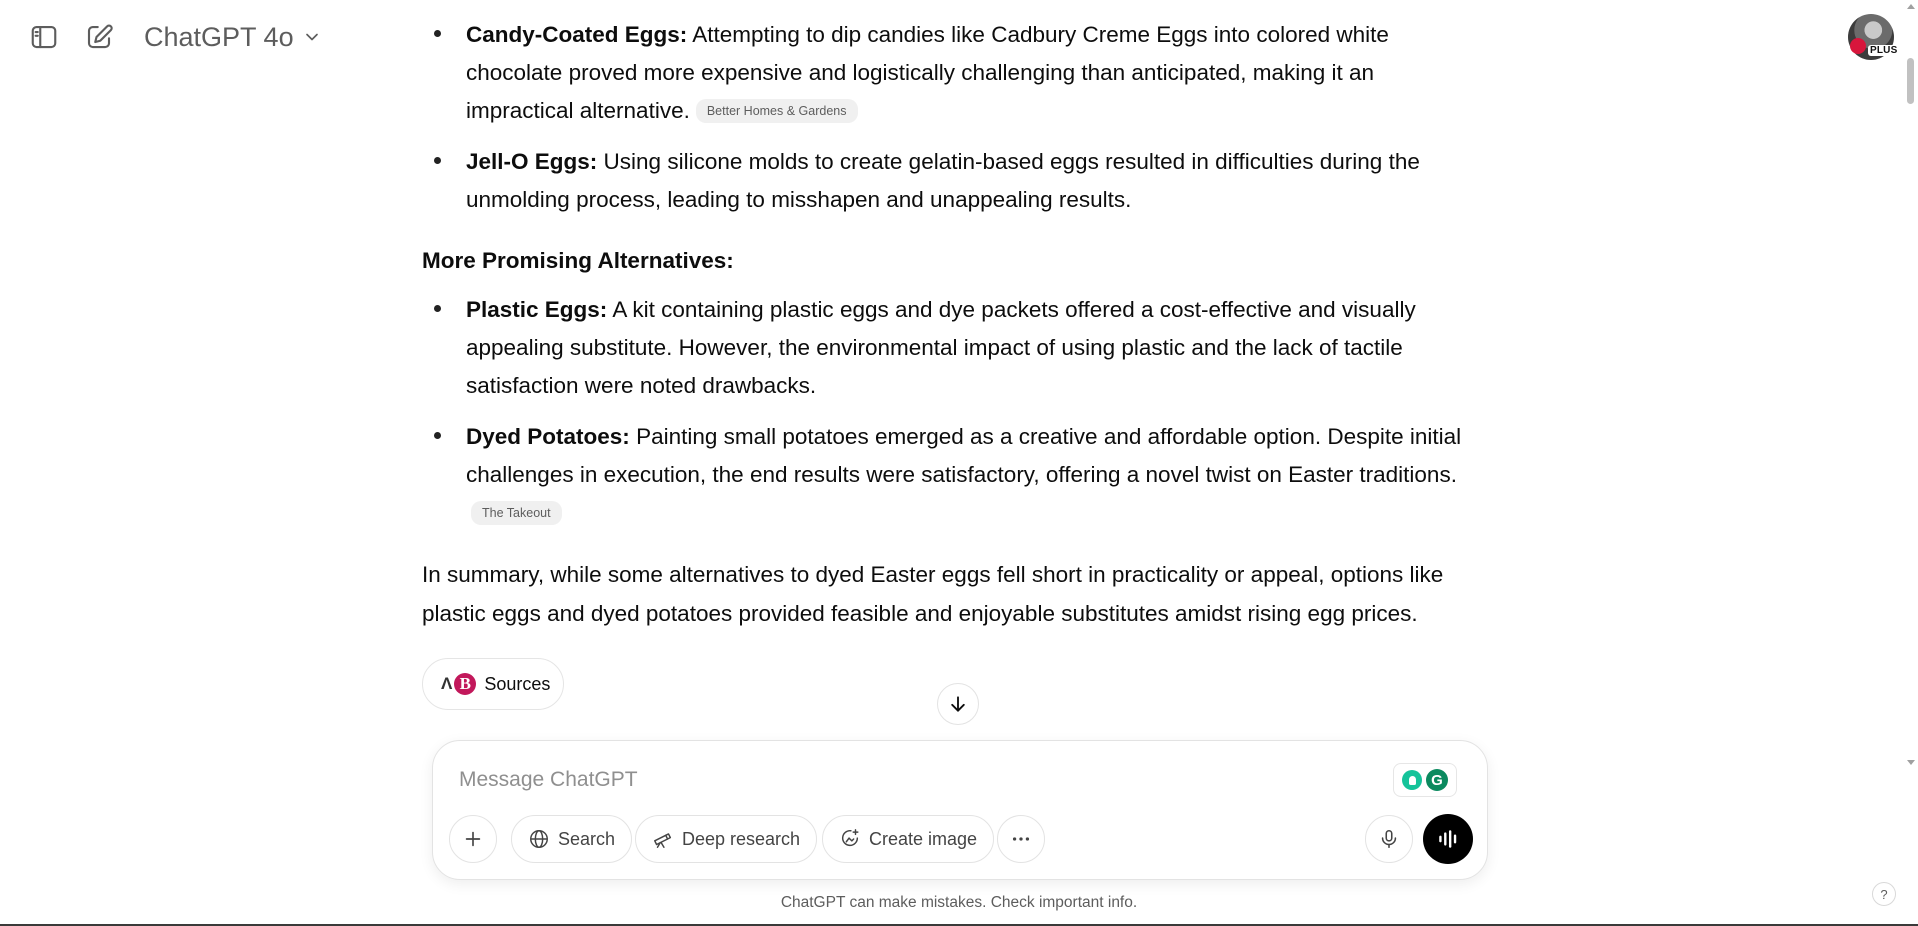 This screenshot has height=926, width=1918. Describe the element at coordinates (1437, 780) in the screenshot. I see `grammarly-logo-icon: G` at that location.